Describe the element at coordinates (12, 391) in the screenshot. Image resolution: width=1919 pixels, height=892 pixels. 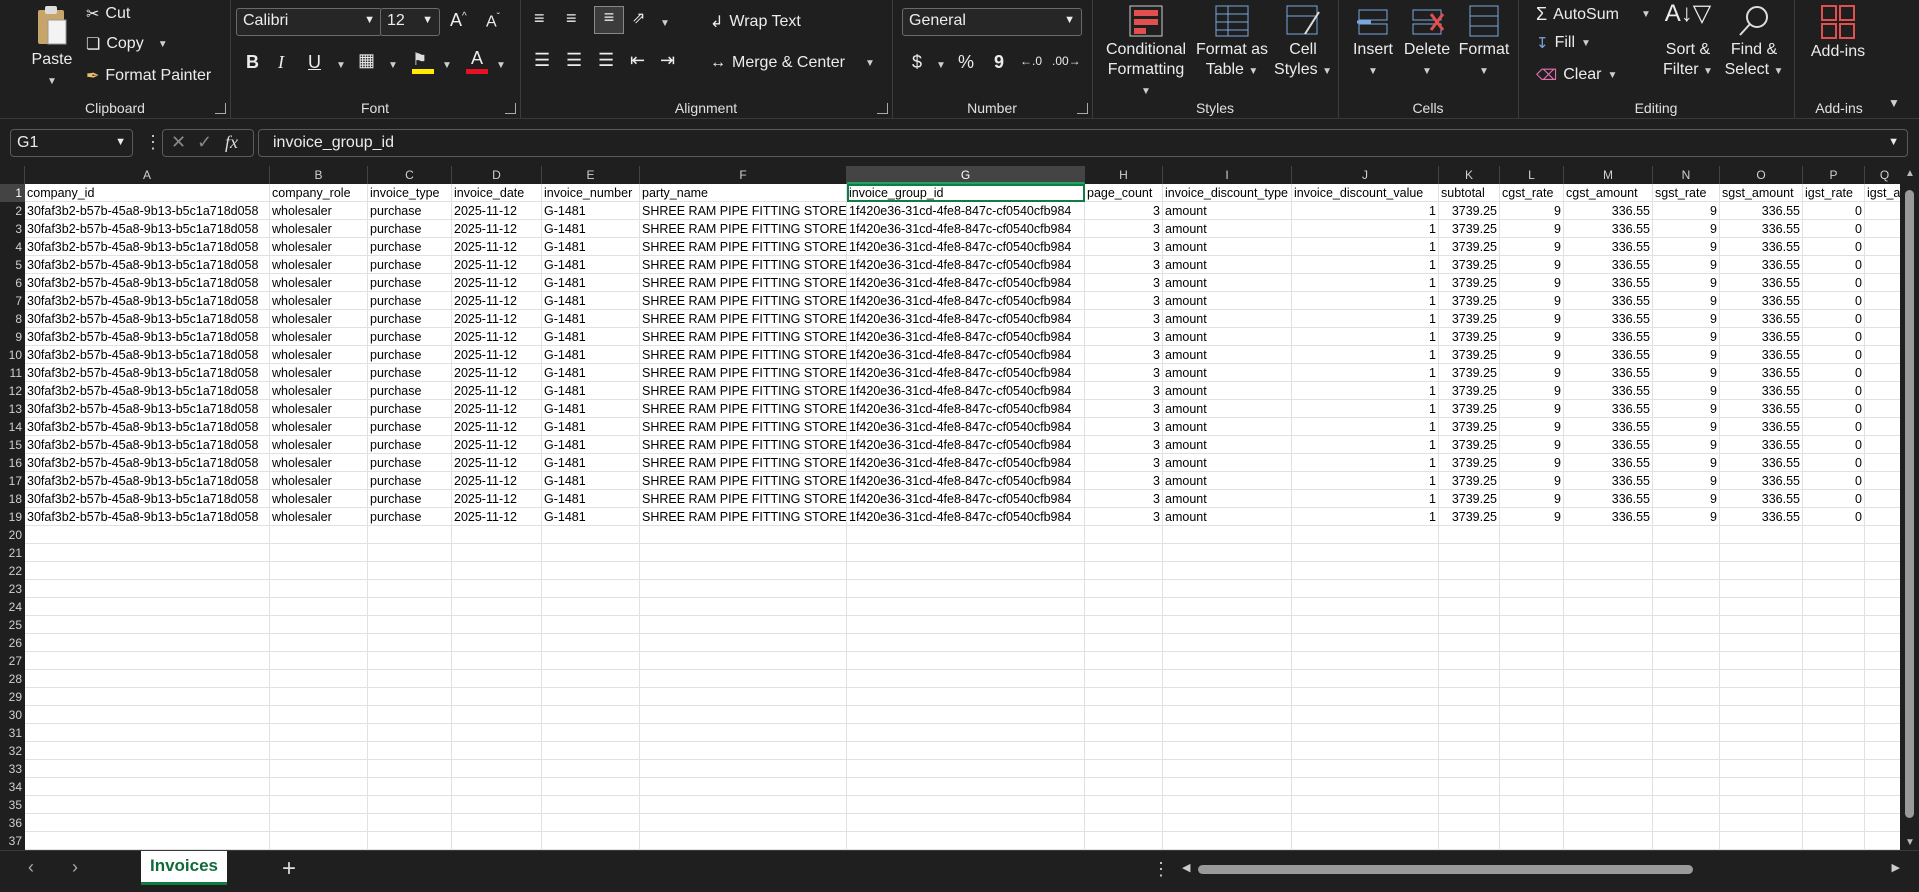
I see `row-header-12: 12` at that location.